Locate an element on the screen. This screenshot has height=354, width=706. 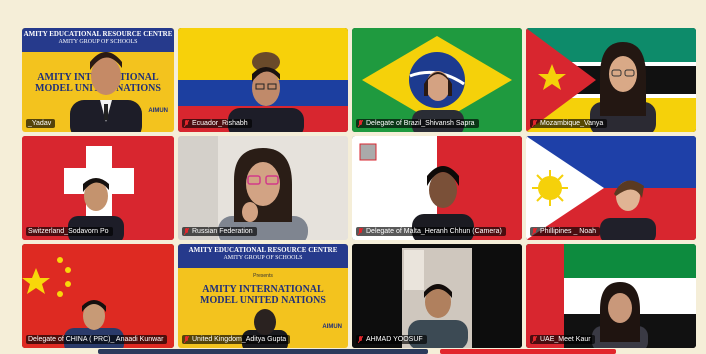
participant-name: Phillipines _ Noah is located at coordinates (565, 231).